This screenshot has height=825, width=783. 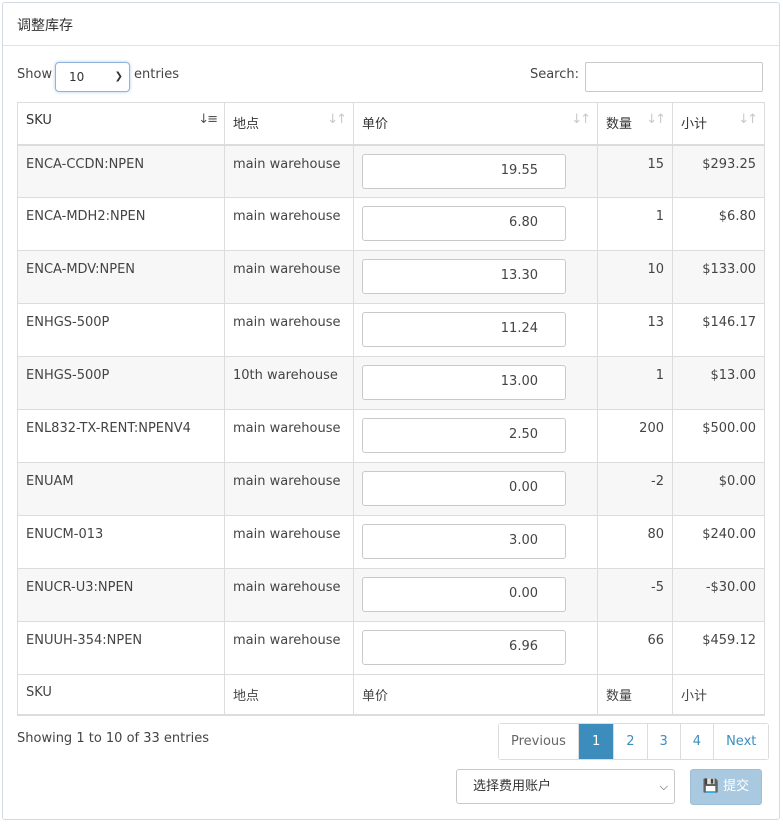 What do you see at coordinates (718, 542) in the screenshot?
I see `subtotal-cell: $240.00` at bounding box center [718, 542].